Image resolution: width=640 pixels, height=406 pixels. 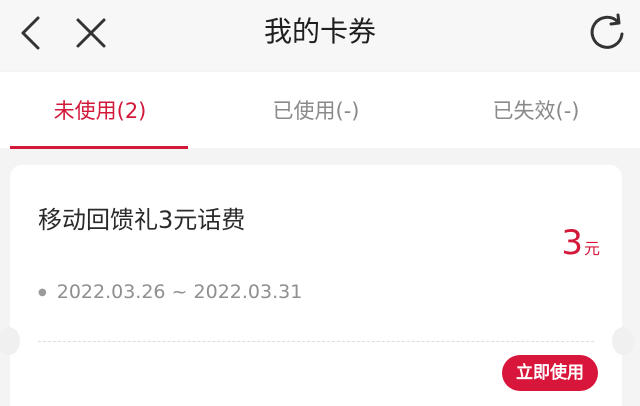 I want to click on dashed-divider, so click(x=316, y=341).